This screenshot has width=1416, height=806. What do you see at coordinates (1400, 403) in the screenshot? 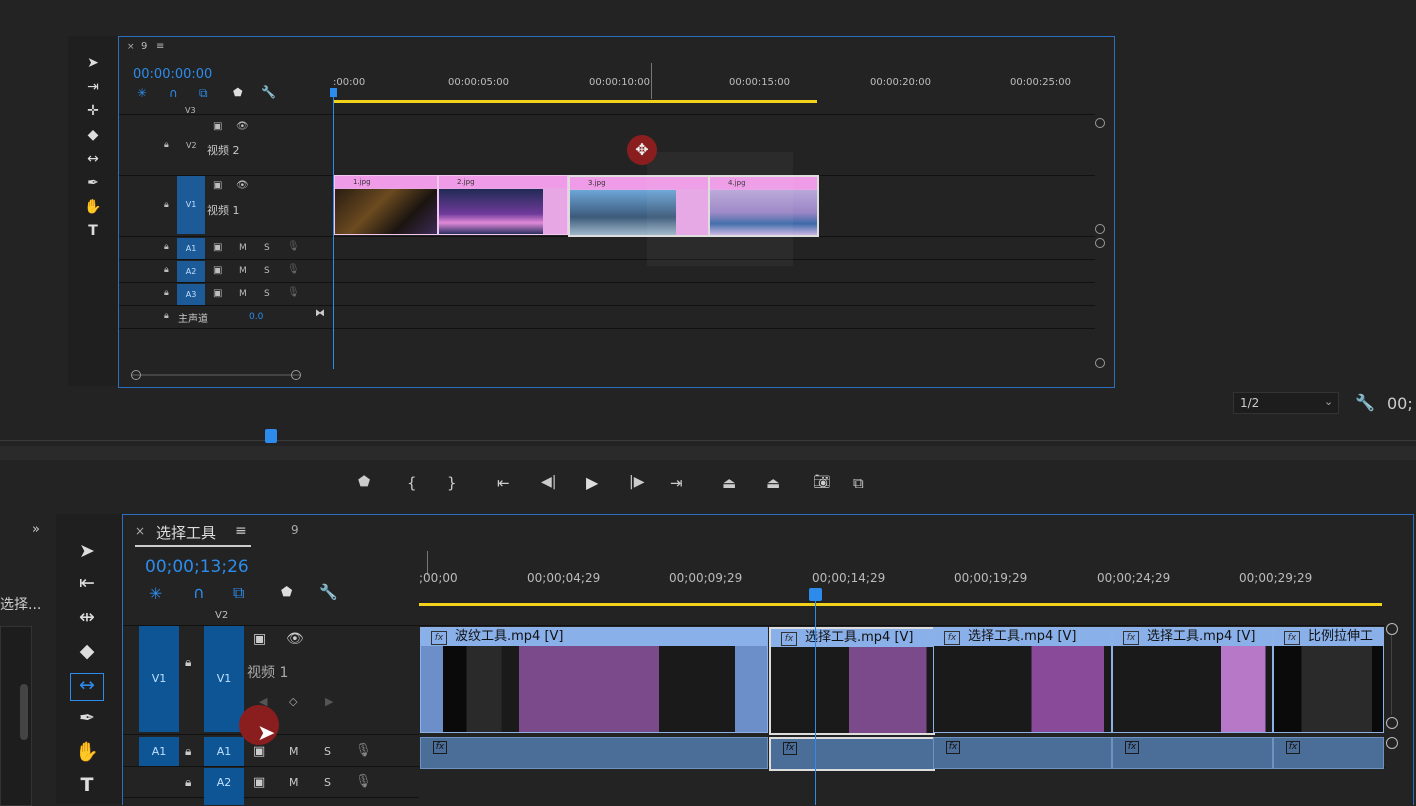
I see `monitor-timecode: 00;` at bounding box center [1400, 403].